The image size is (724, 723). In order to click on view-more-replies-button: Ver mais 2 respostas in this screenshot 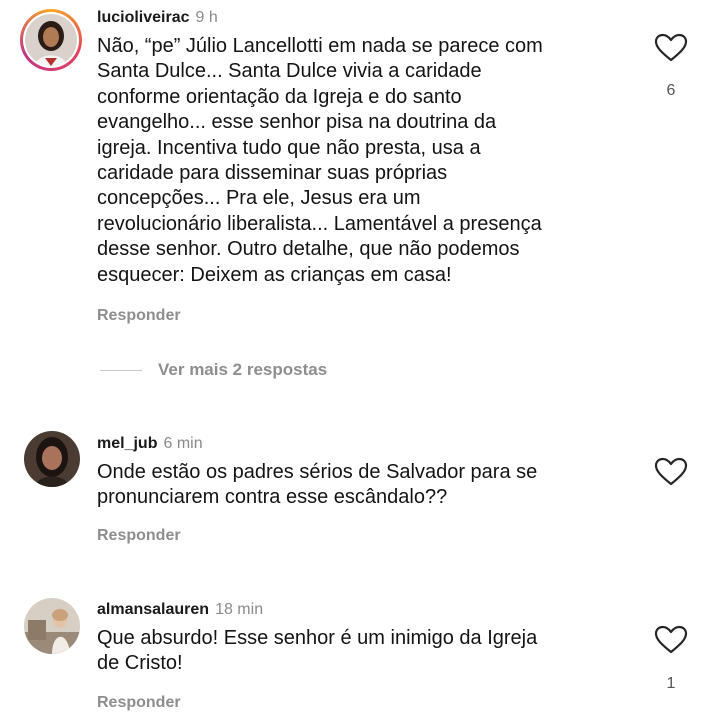, I will do `click(213, 370)`.